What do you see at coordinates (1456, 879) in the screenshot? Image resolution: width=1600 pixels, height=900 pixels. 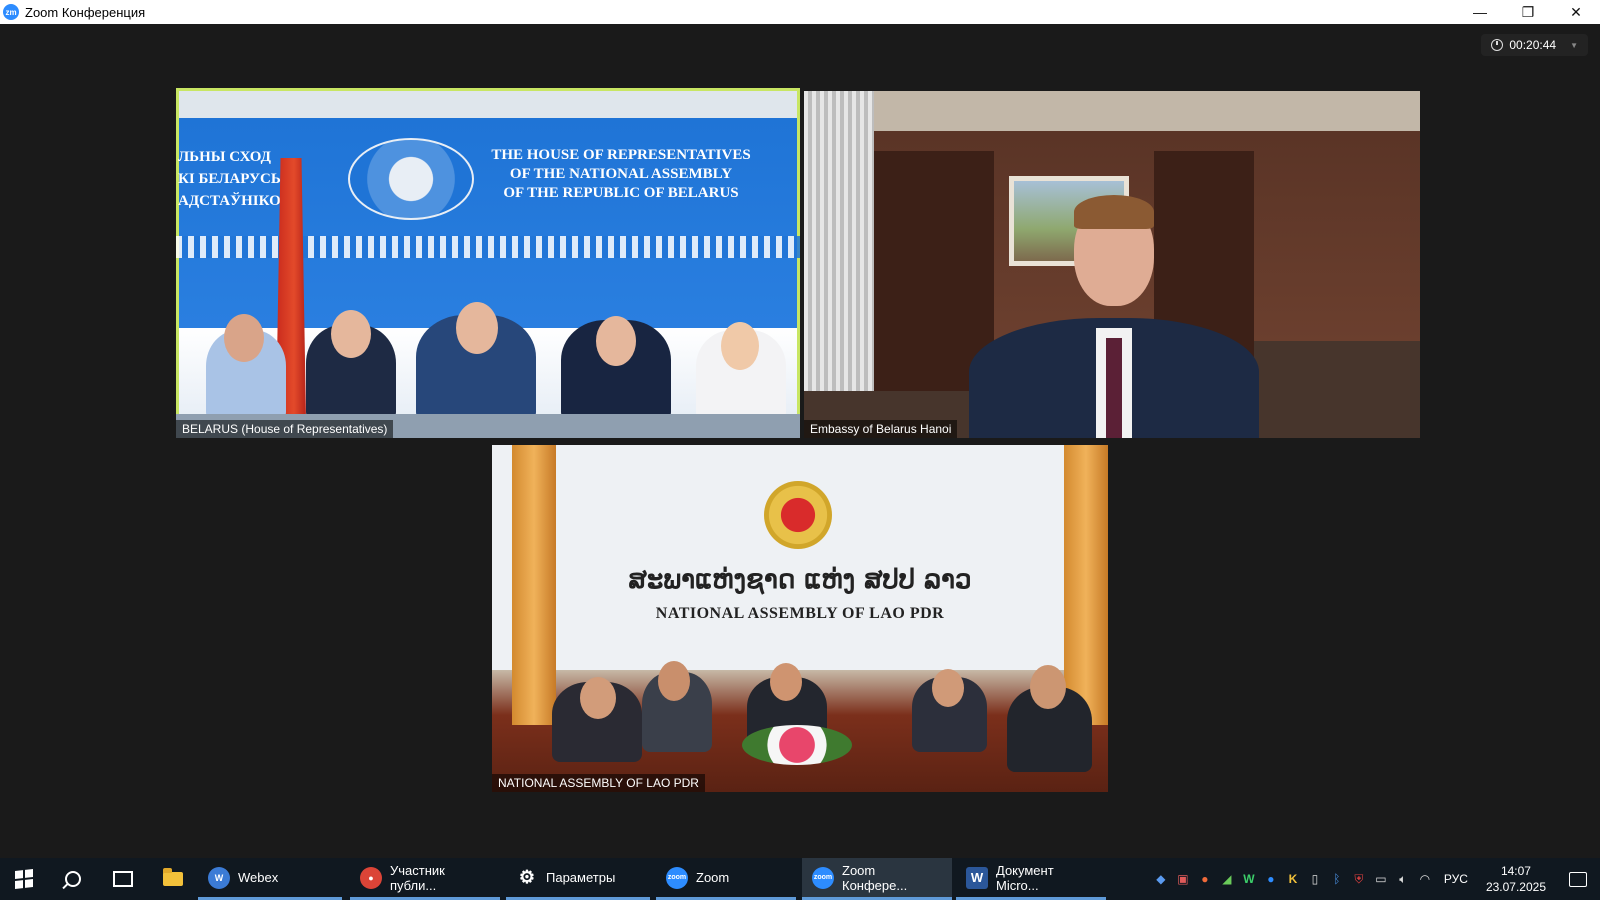 I see `language-indicator: РУС` at bounding box center [1456, 879].